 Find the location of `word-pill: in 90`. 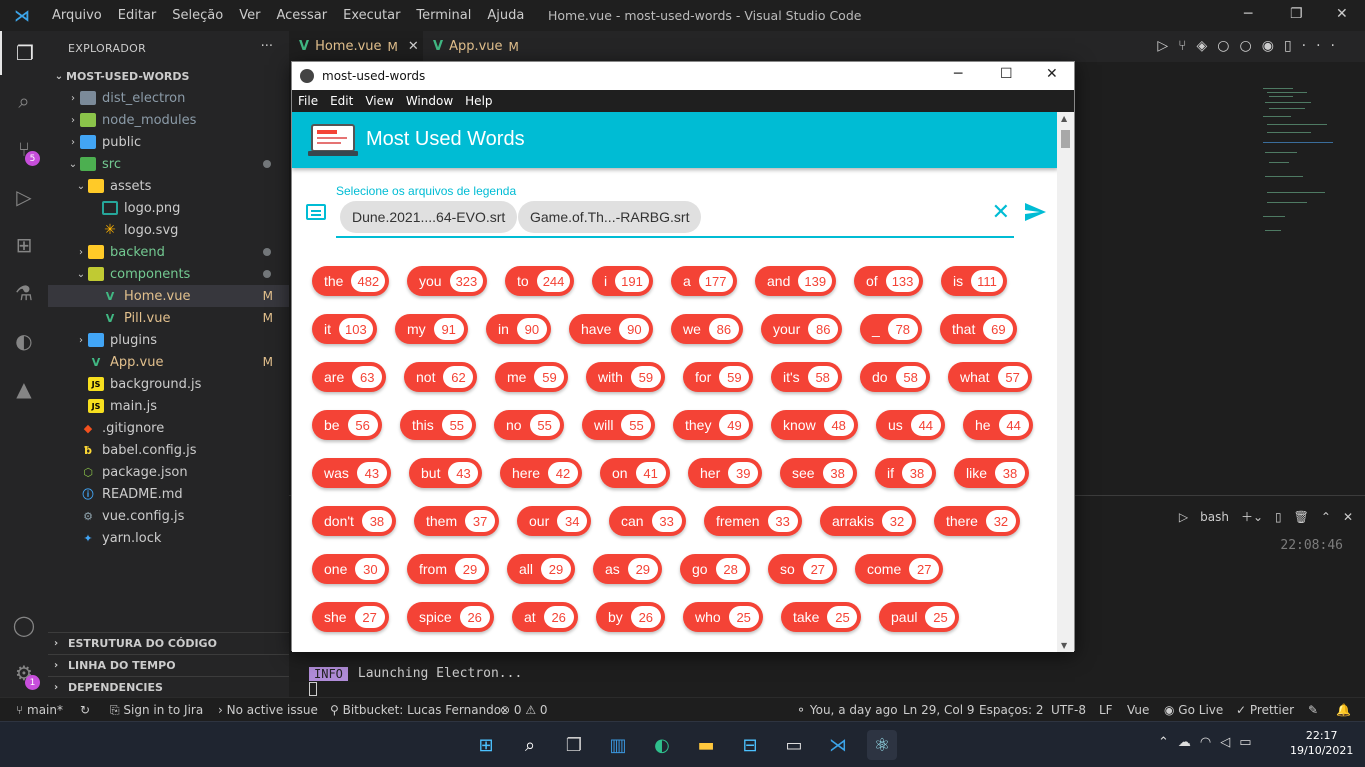

word-pill: in 90 is located at coordinates (518, 329).